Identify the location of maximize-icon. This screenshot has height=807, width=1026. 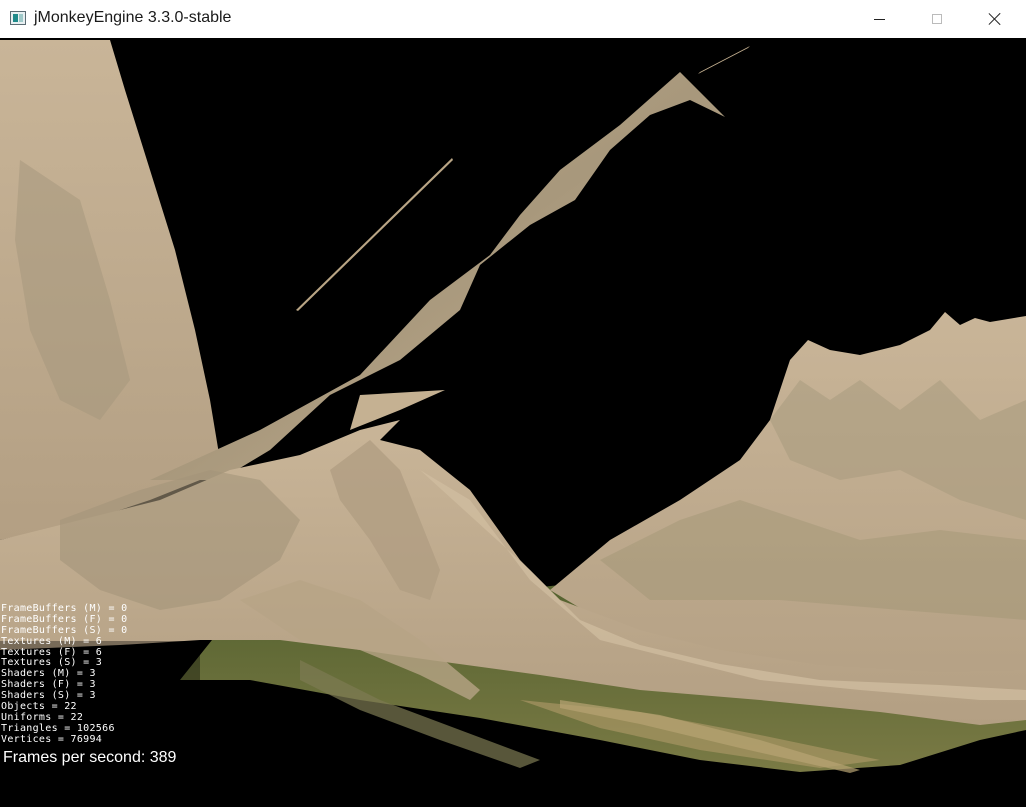
(937, 19).